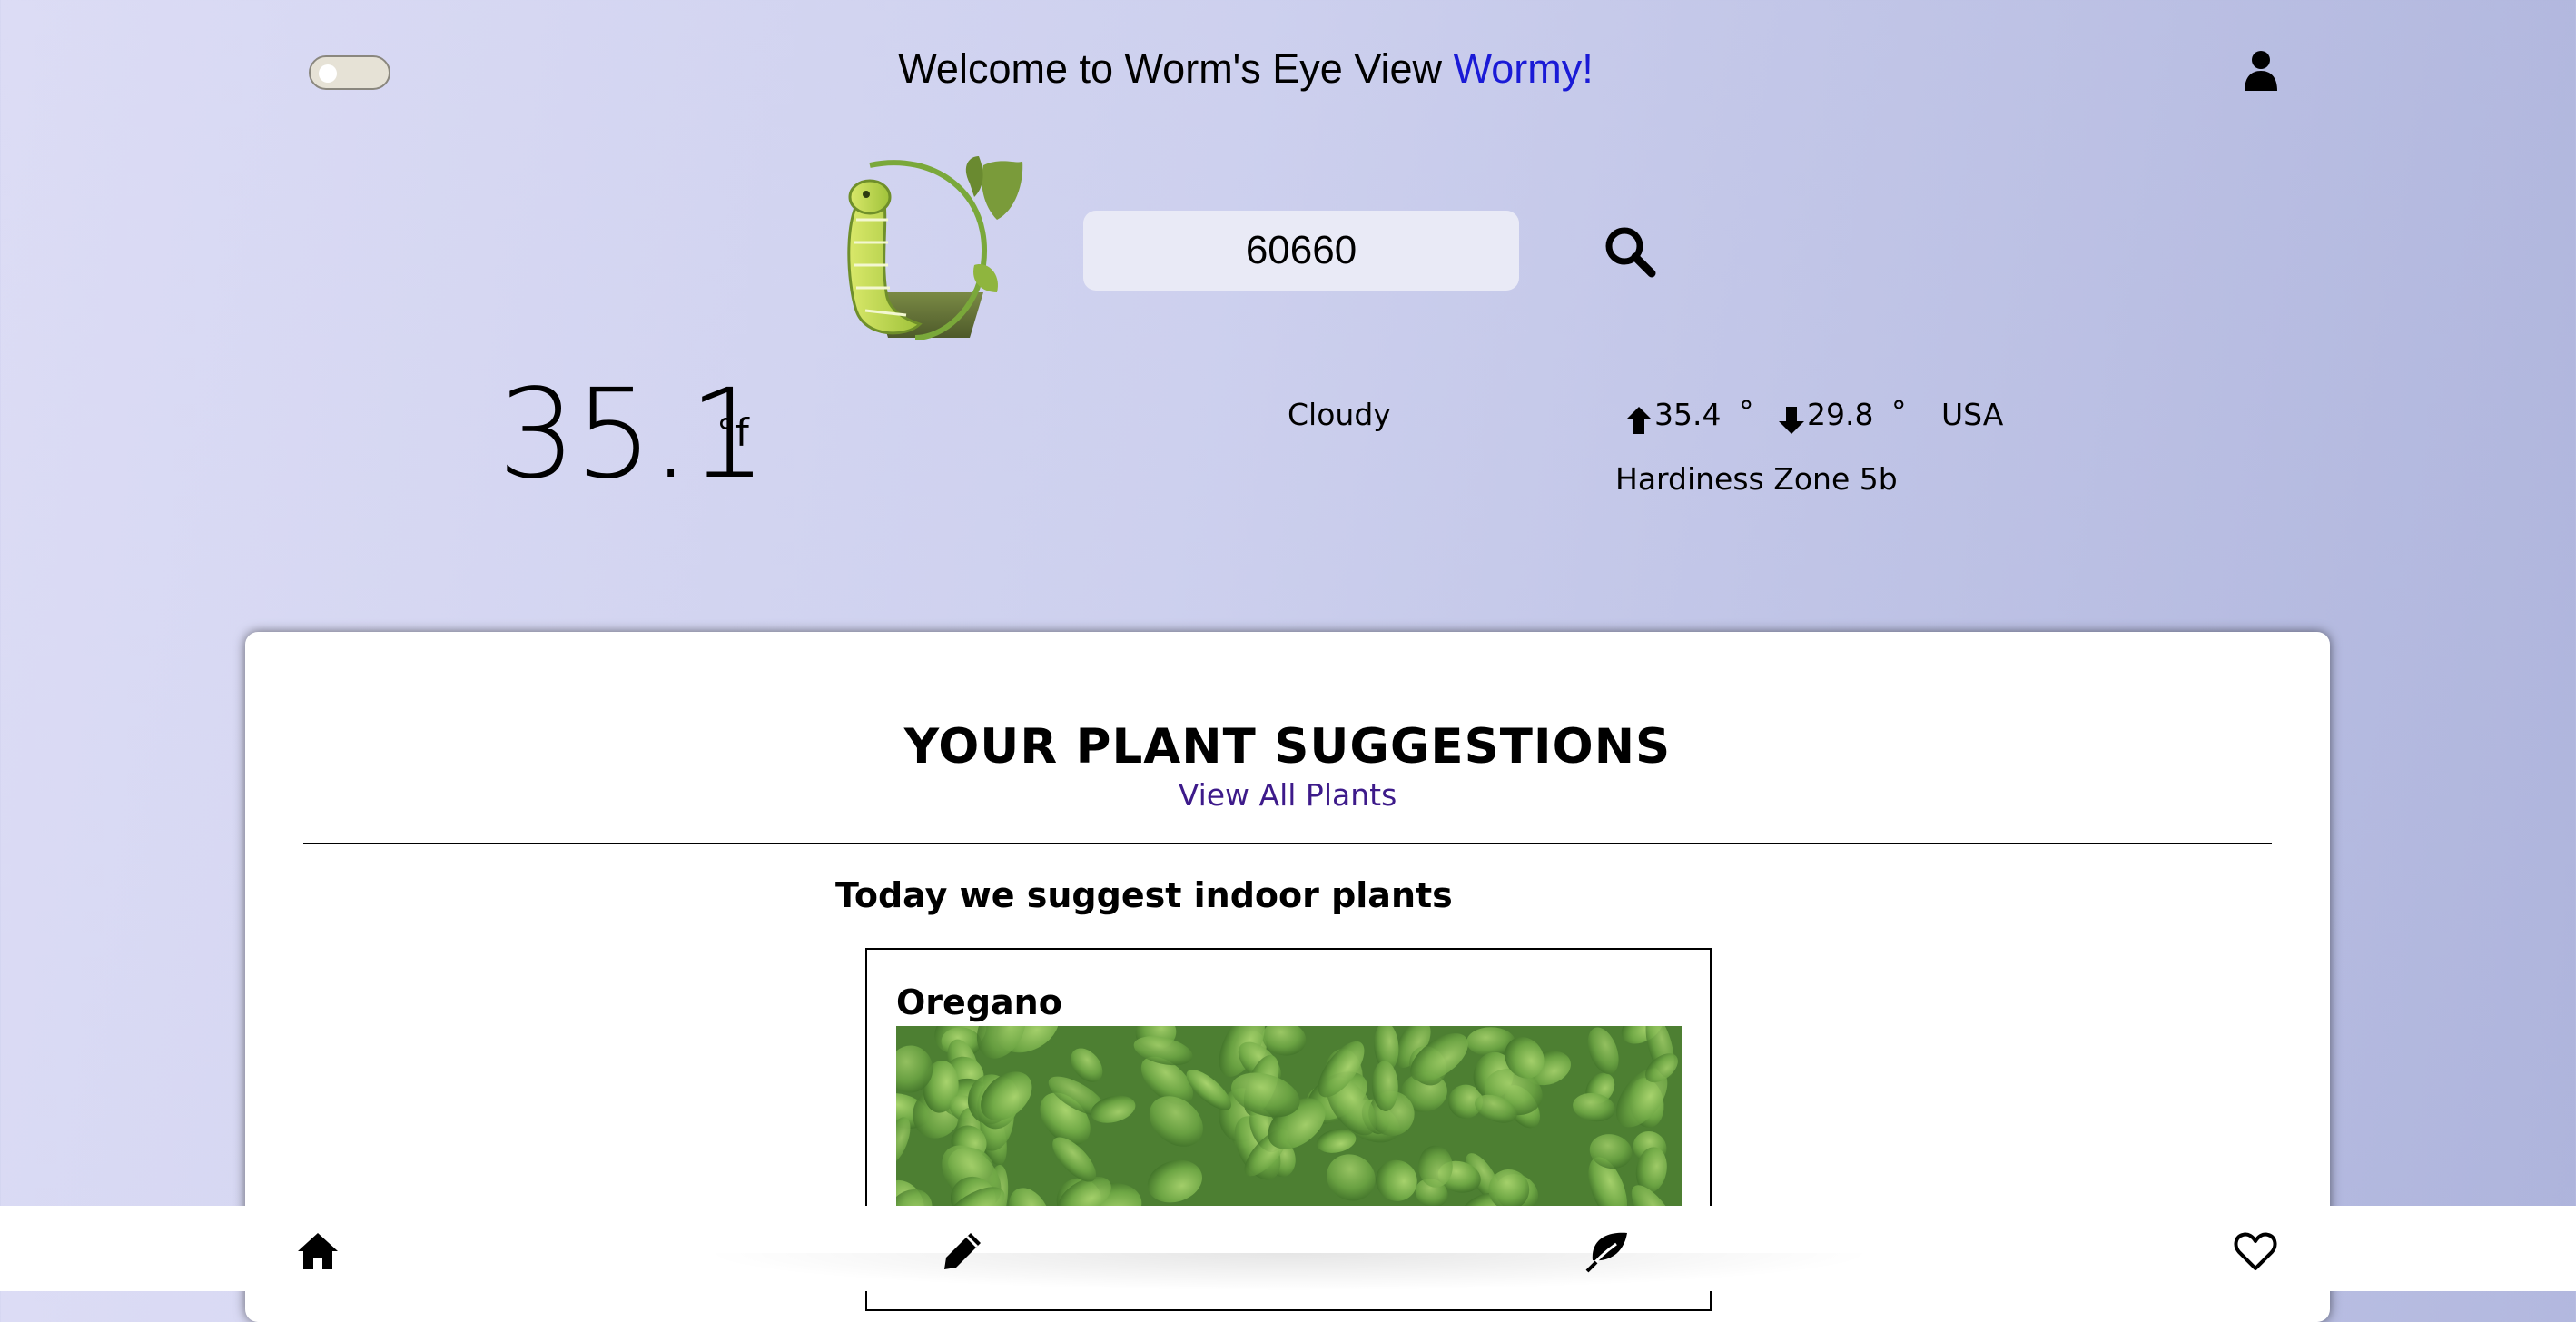  What do you see at coordinates (1301, 251) in the screenshot?
I see `zip-search-input` at bounding box center [1301, 251].